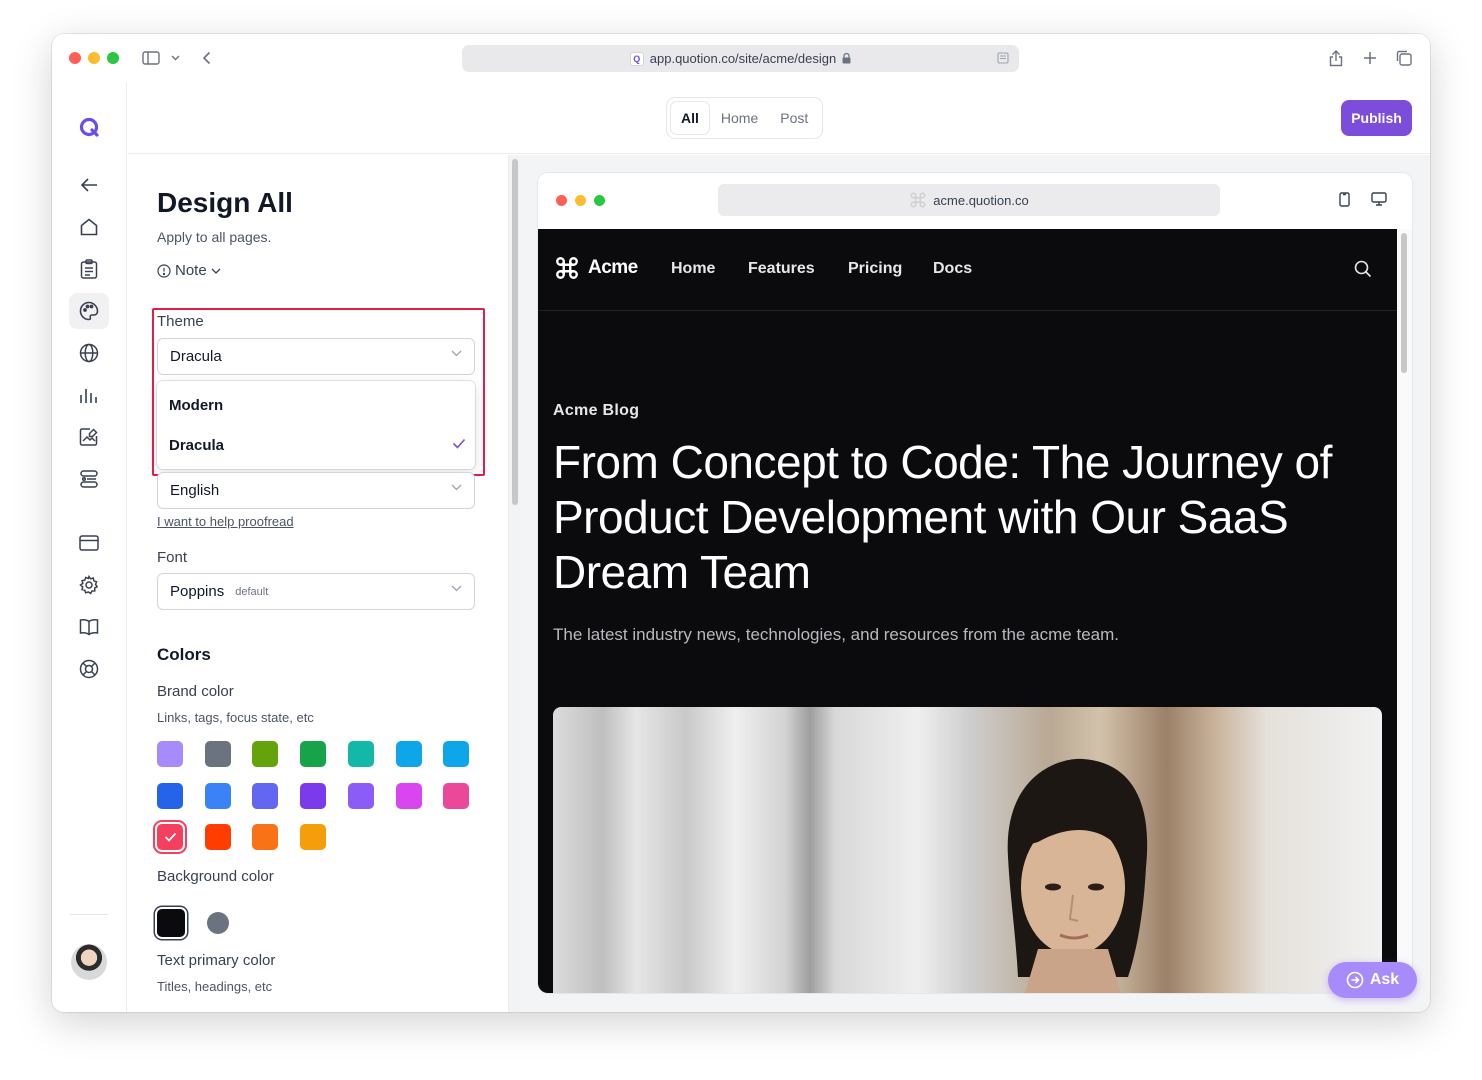  Describe the element at coordinates (218, 923) in the screenshot. I see `background-swatch-gray` at that location.